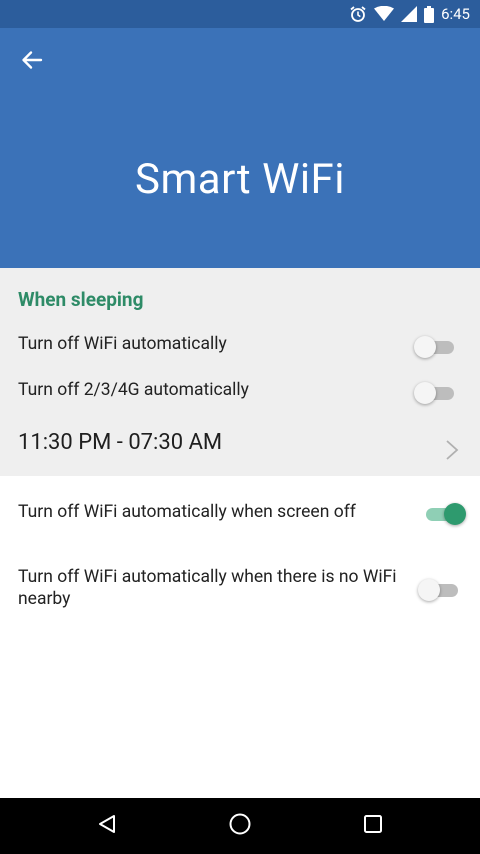 This screenshot has width=480, height=854. I want to click on signal-icon, so click(409, 14).